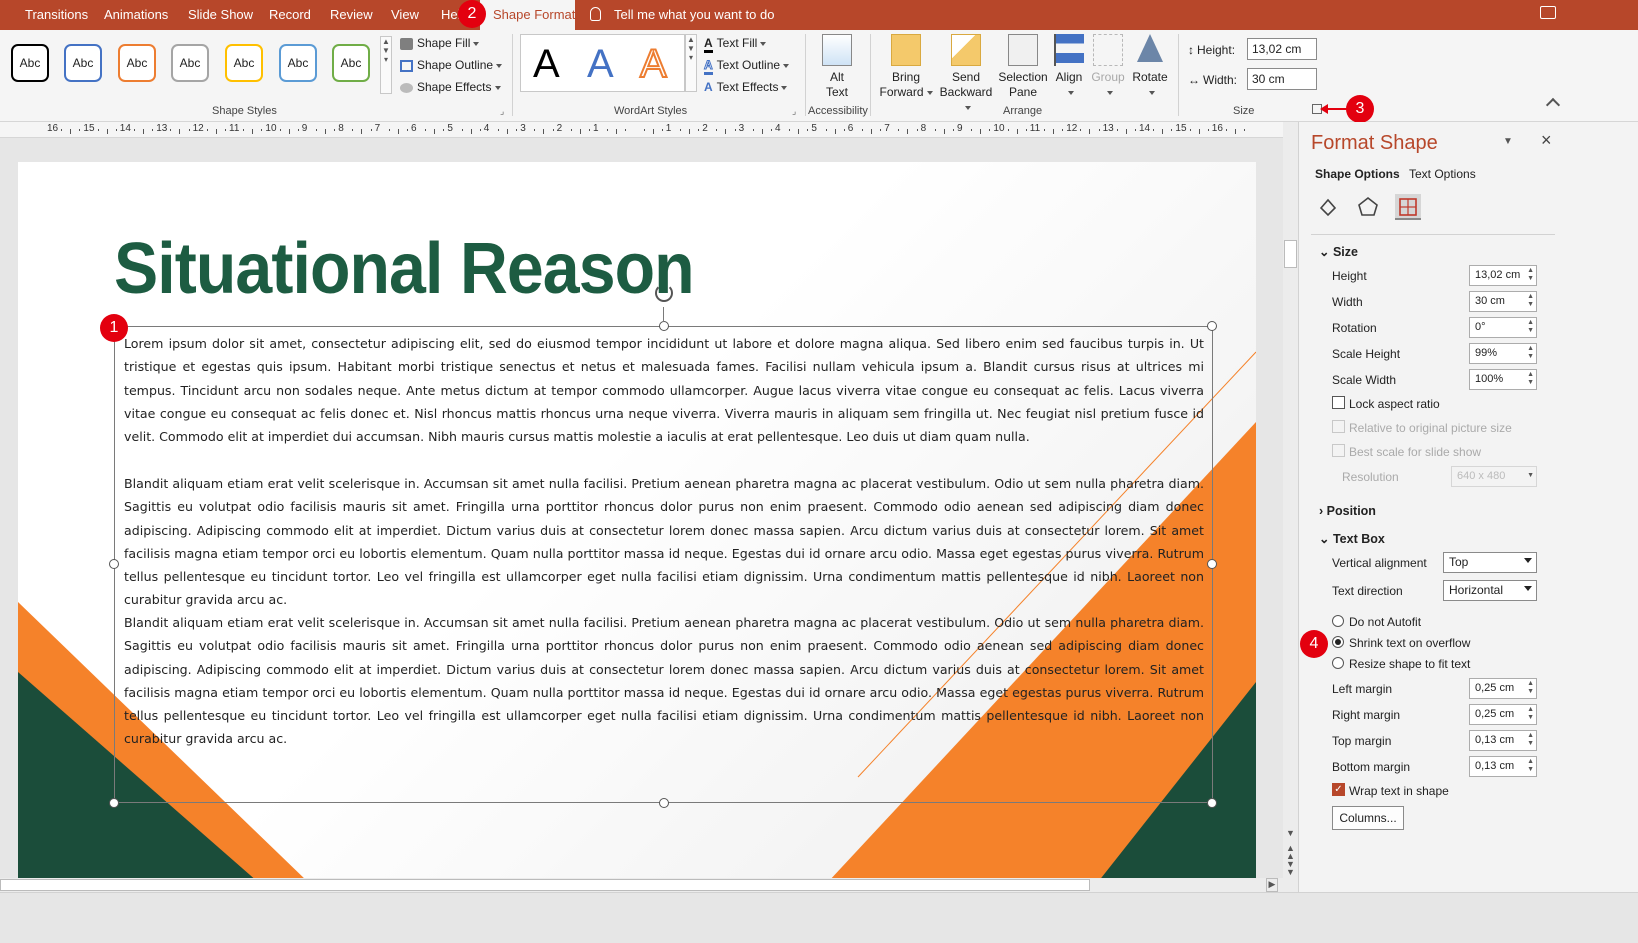 The image size is (1638, 943). I want to click on shape-style-swatch-1: Abc, so click(30, 63).